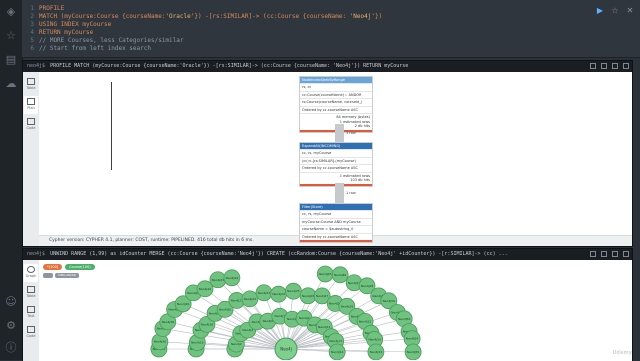 Image resolution: width=640 pixels, height=361 pixels. Describe the element at coordinates (354, 283) in the screenshot. I see `course-node-label: Neo4j47` at that location.